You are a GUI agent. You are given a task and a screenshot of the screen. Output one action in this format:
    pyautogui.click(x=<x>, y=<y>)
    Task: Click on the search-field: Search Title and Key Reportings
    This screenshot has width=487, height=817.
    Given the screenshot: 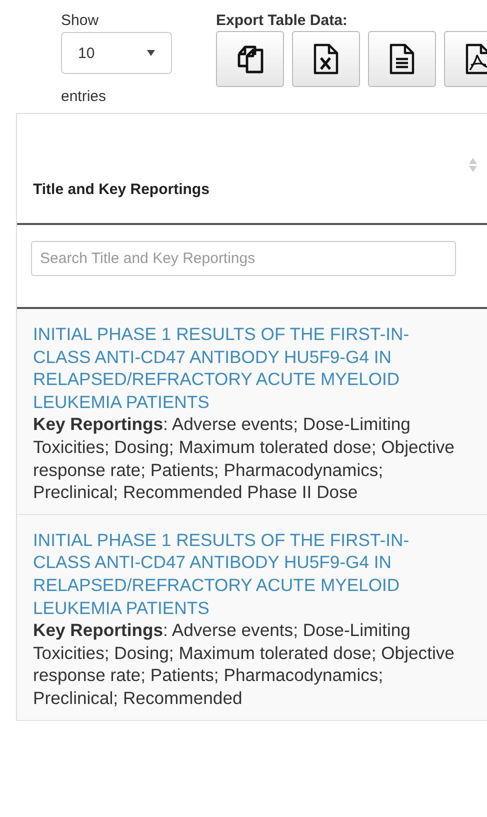 What is the action you would take?
    pyautogui.click(x=243, y=258)
    